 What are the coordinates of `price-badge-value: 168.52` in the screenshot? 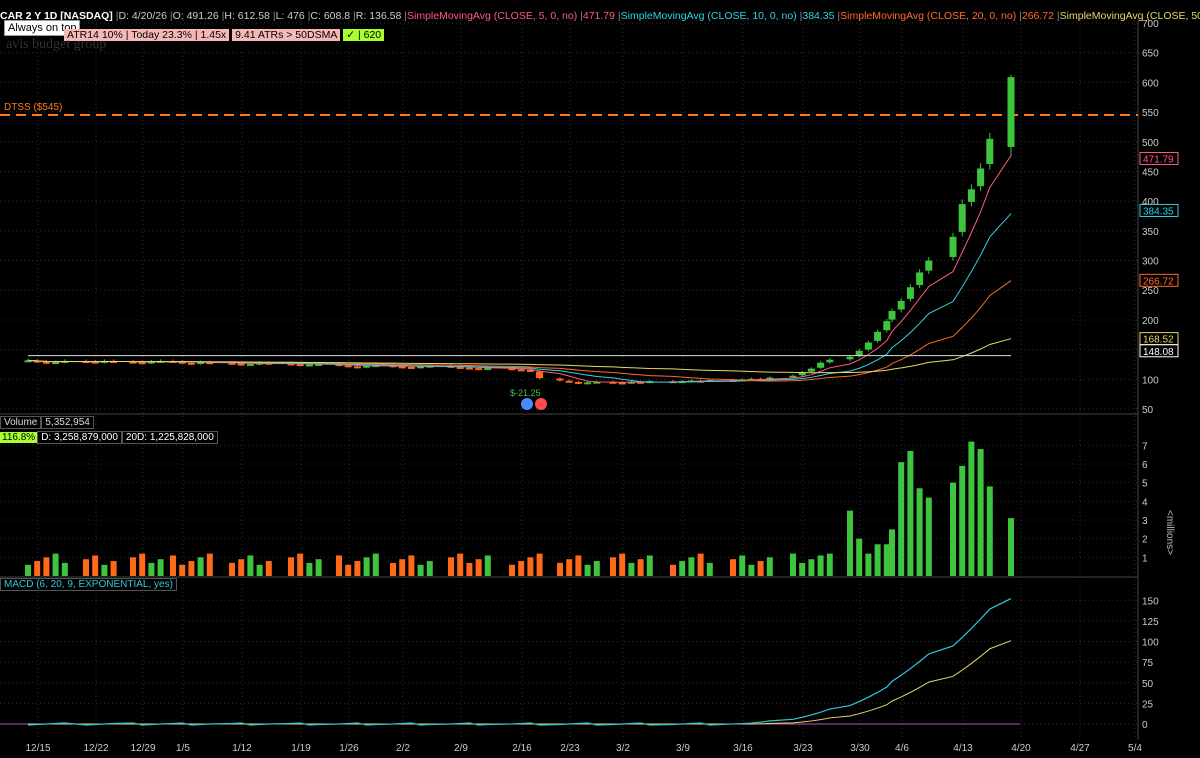 It's located at (1158, 340).